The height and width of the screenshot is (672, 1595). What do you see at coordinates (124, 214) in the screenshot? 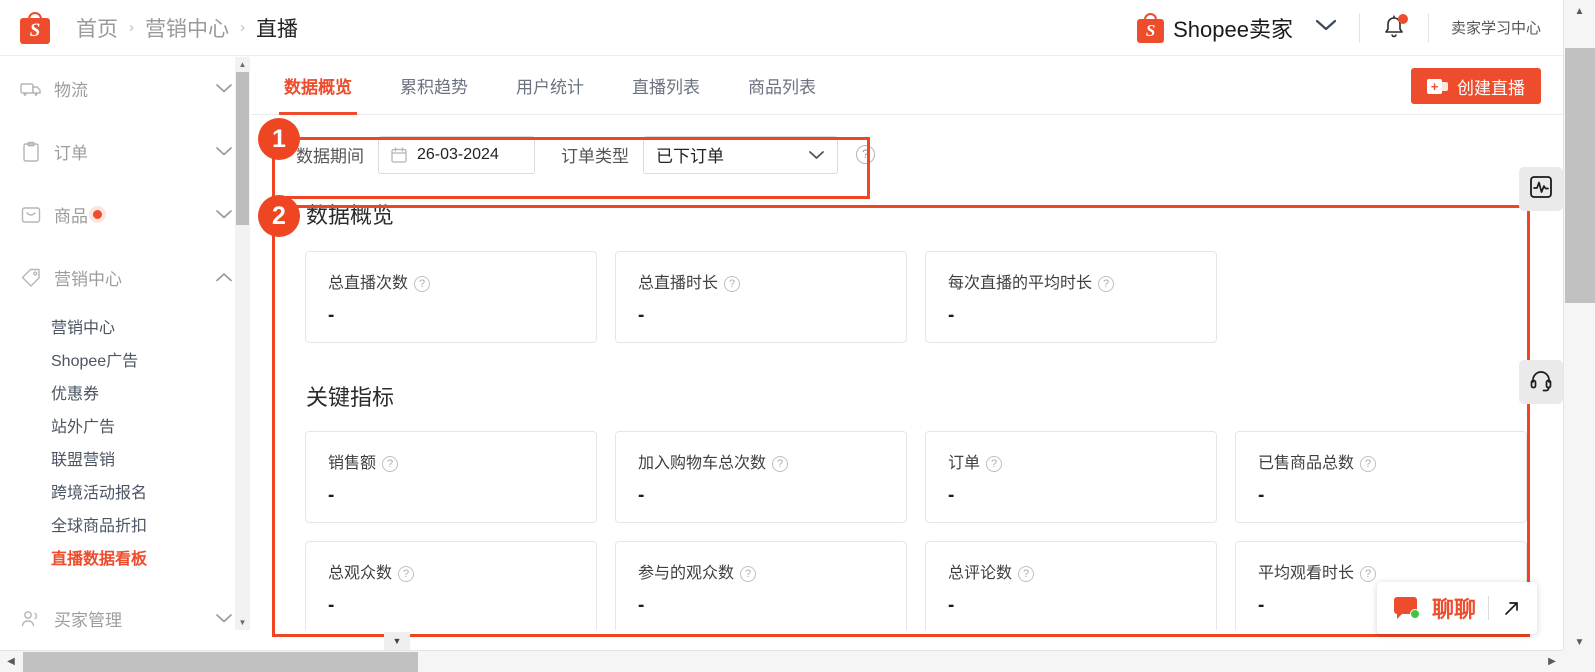
I see `sidebar-group-products: 商品` at bounding box center [124, 214].